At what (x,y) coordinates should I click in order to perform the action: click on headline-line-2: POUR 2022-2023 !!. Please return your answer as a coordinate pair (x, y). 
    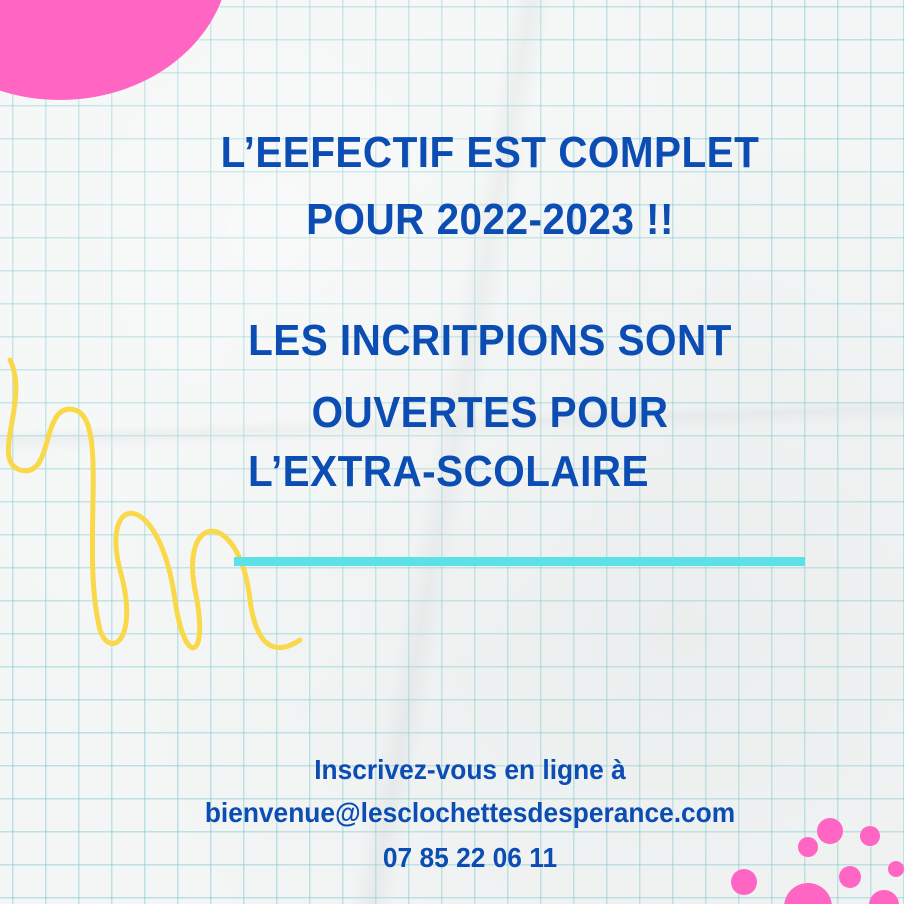
    Looking at the image, I should click on (490, 219).